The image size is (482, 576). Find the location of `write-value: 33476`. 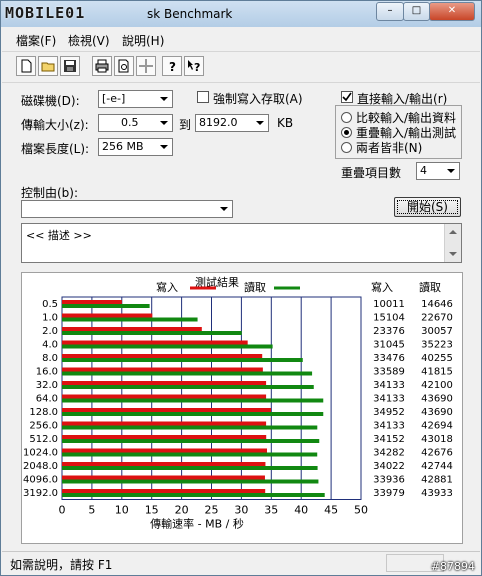

write-value: 33476 is located at coordinates (389, 358).